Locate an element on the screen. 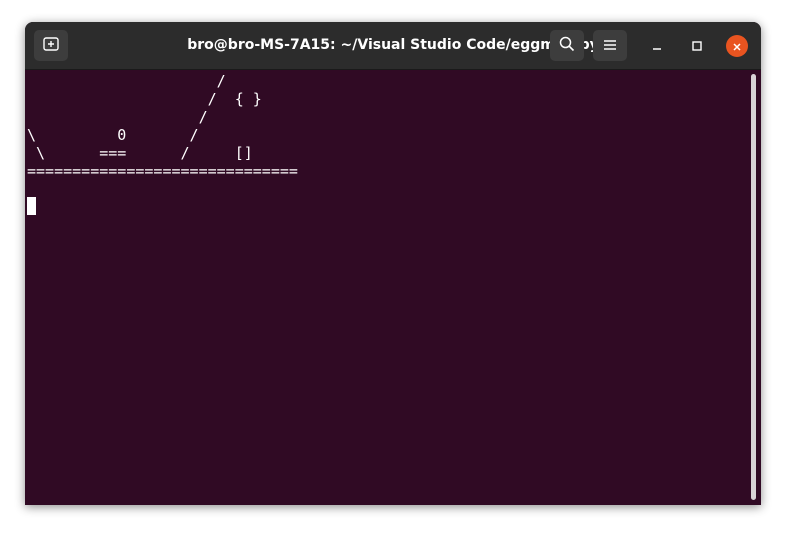  search-icon is located at coordinates (567, 46).